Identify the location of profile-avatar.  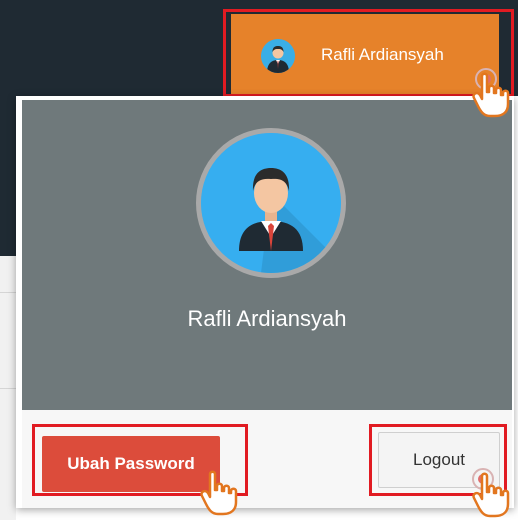
(271, 203).